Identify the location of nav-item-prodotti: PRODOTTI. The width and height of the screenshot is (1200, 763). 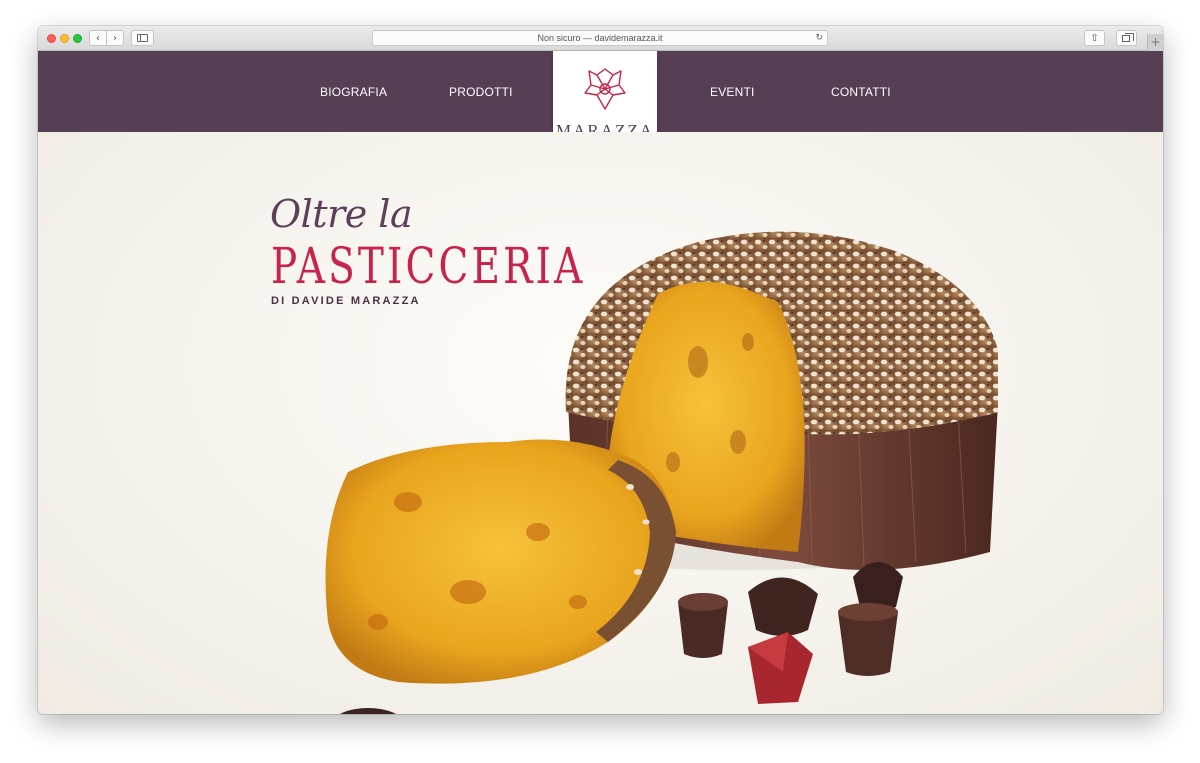
(481, 92).